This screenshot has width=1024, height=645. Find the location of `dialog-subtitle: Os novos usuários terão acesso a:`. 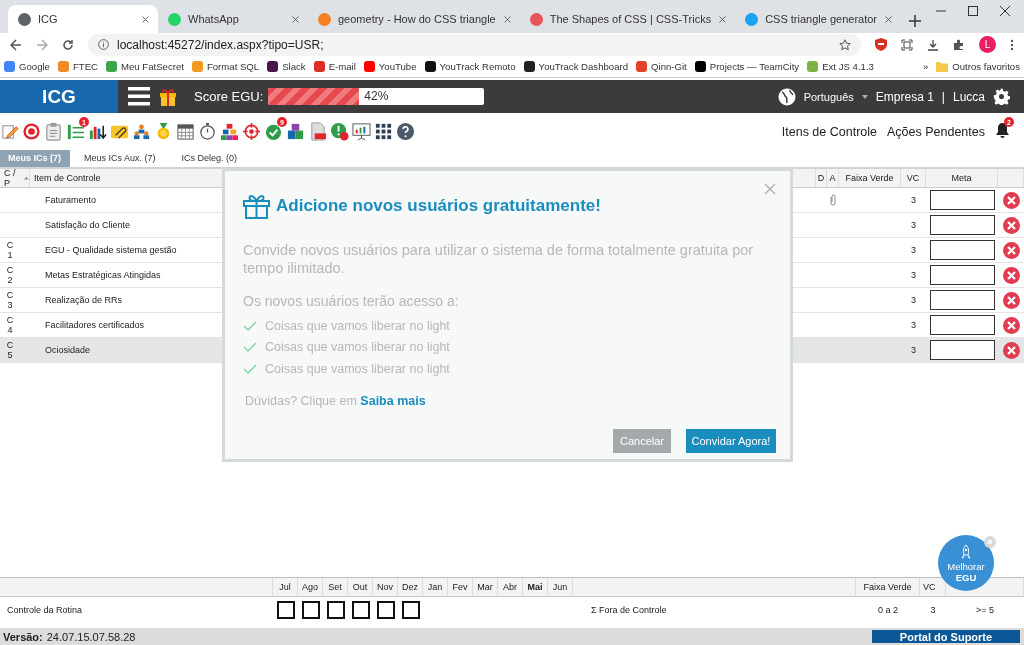

dialog-subtitle: Os novos usuários terão acesso a: is located at coordinates (351, 301).